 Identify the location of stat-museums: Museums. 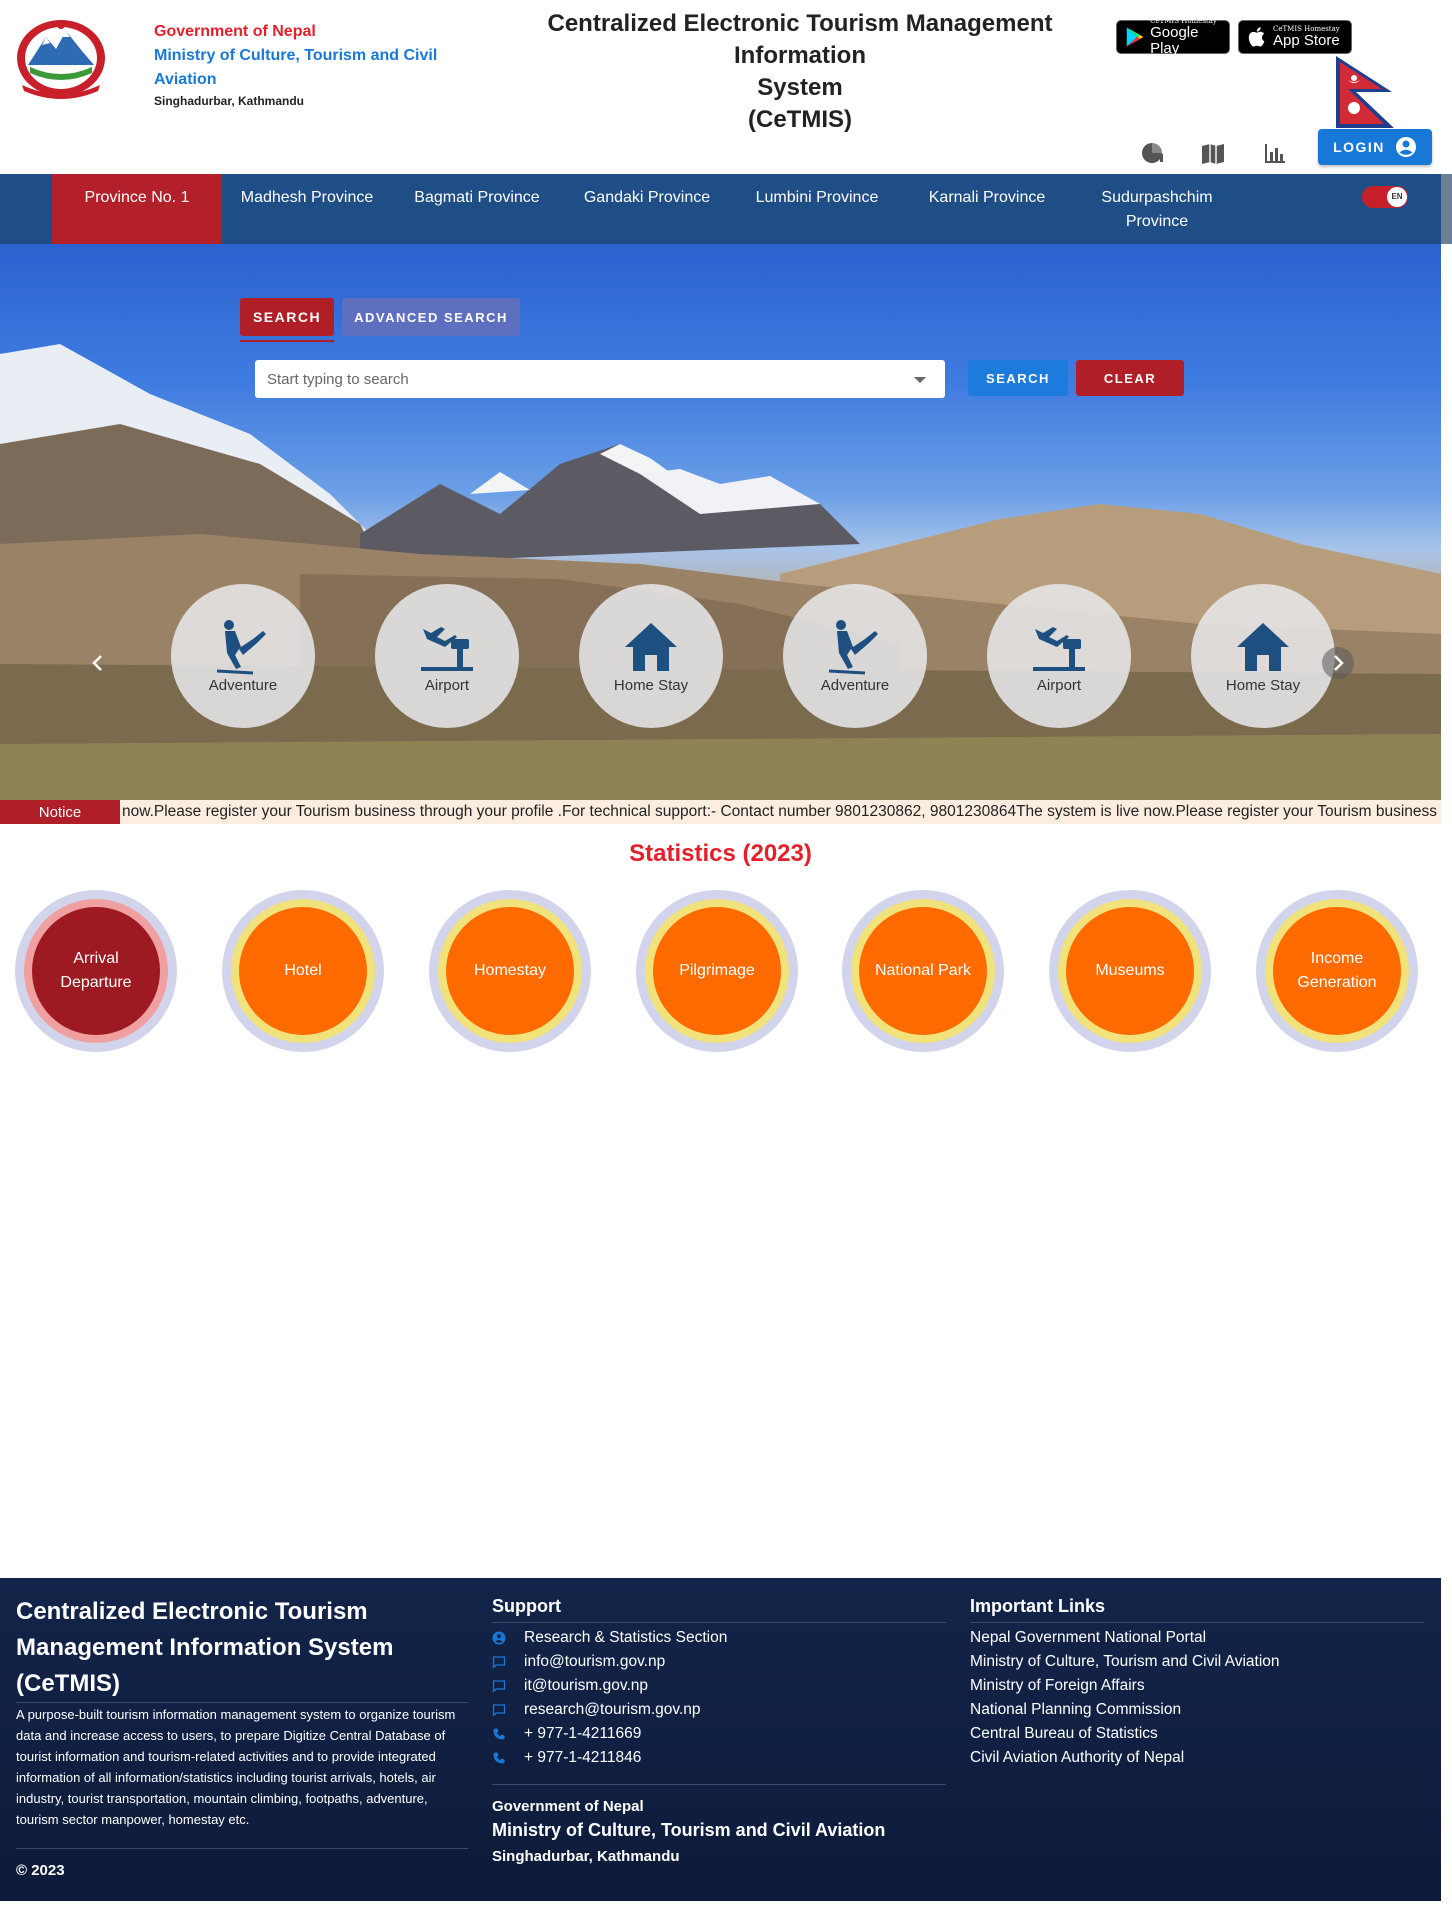
(1130, 971).